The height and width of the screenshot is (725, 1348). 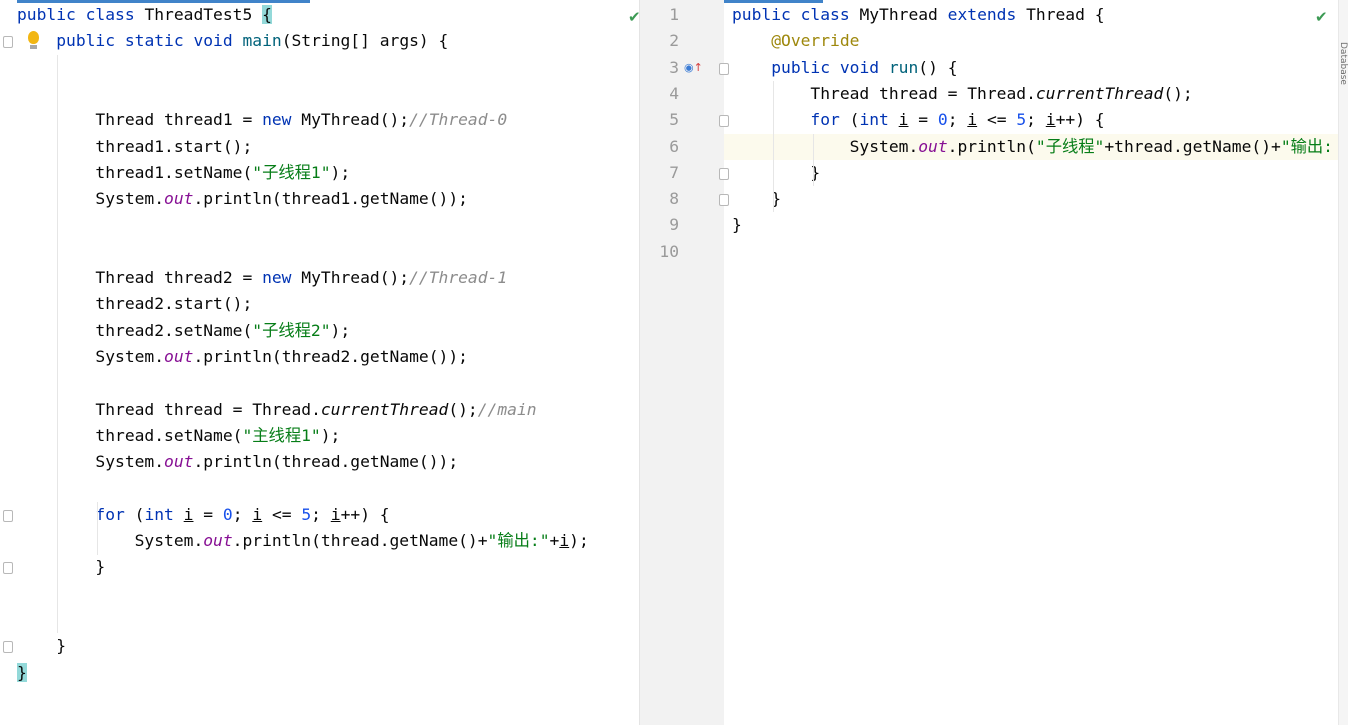 What do you see at coordinates (330, 356) in the screenshot?
I see `code-token: .println(thread2.getName());` at bounding box center [330, 356].